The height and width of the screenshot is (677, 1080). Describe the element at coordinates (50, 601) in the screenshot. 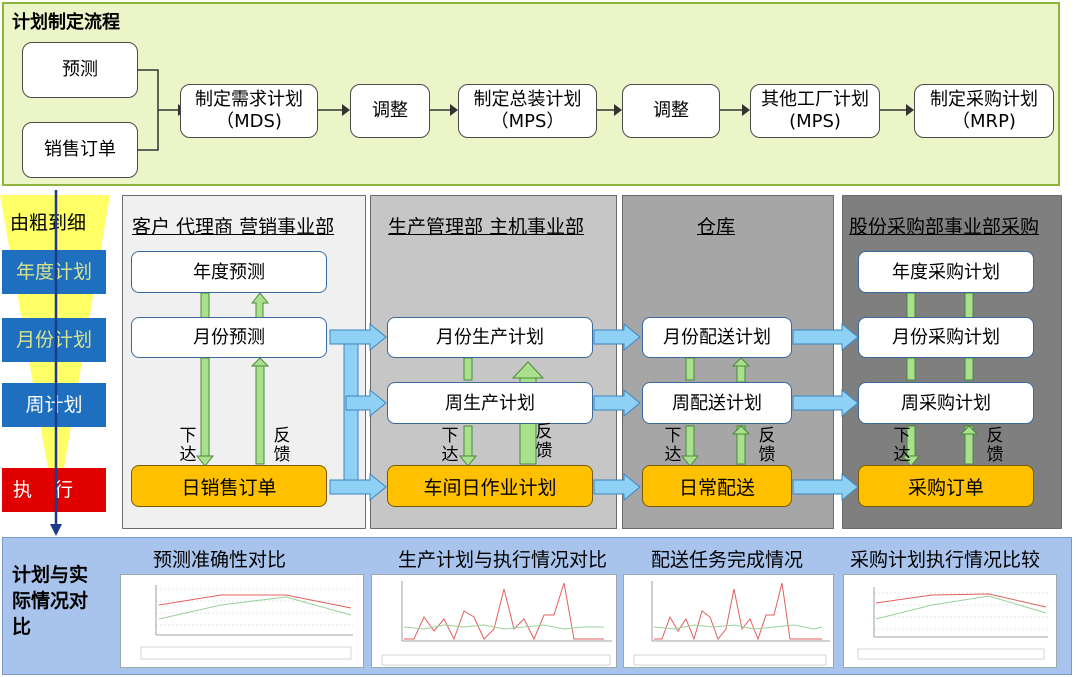

I see `plan-vs-actual-label: 计划与实际情况对比` at that location.